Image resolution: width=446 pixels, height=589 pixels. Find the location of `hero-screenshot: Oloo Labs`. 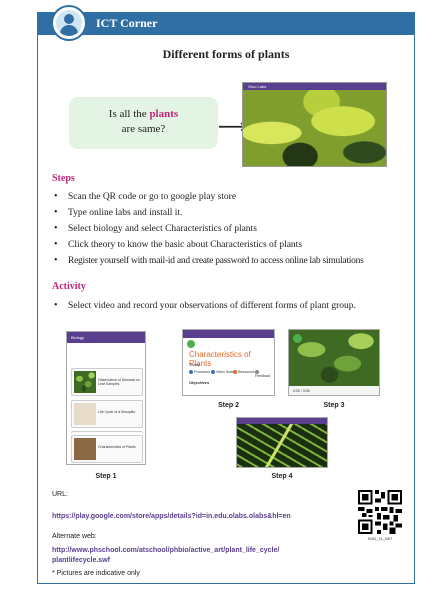

hero-screenshot: Oloo Labs is located at coordinates (314, 124).